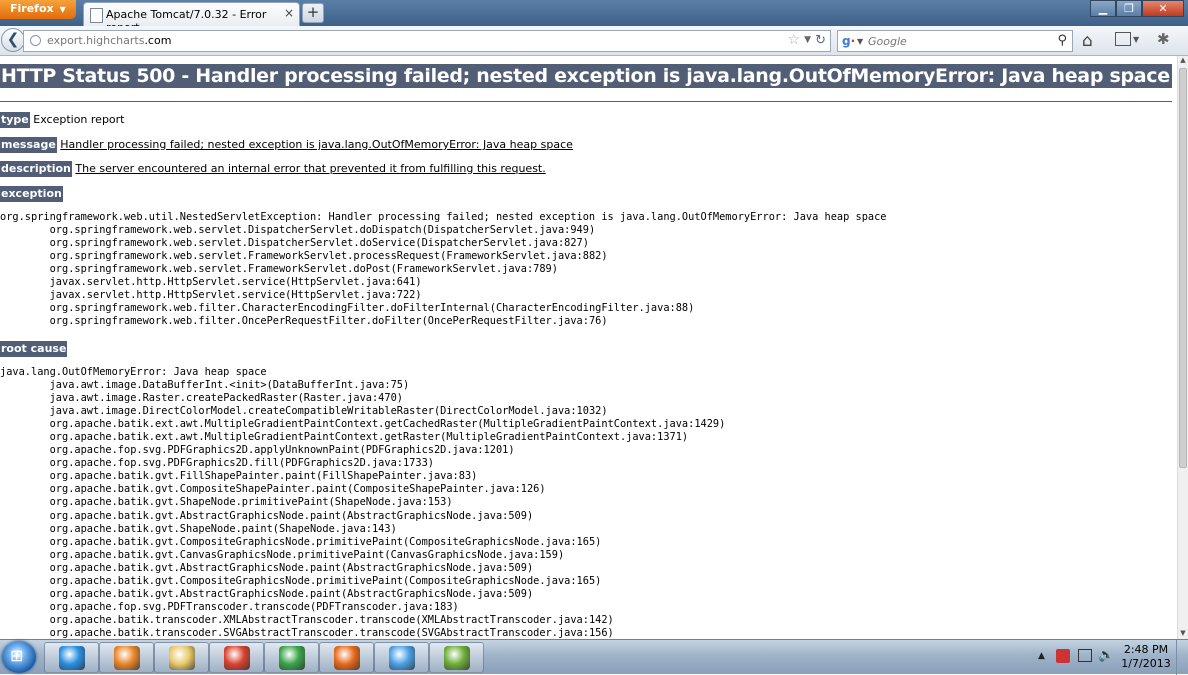 This screenshot has height=675, width=1188. I want to click on page-icon, so click(96, 15).